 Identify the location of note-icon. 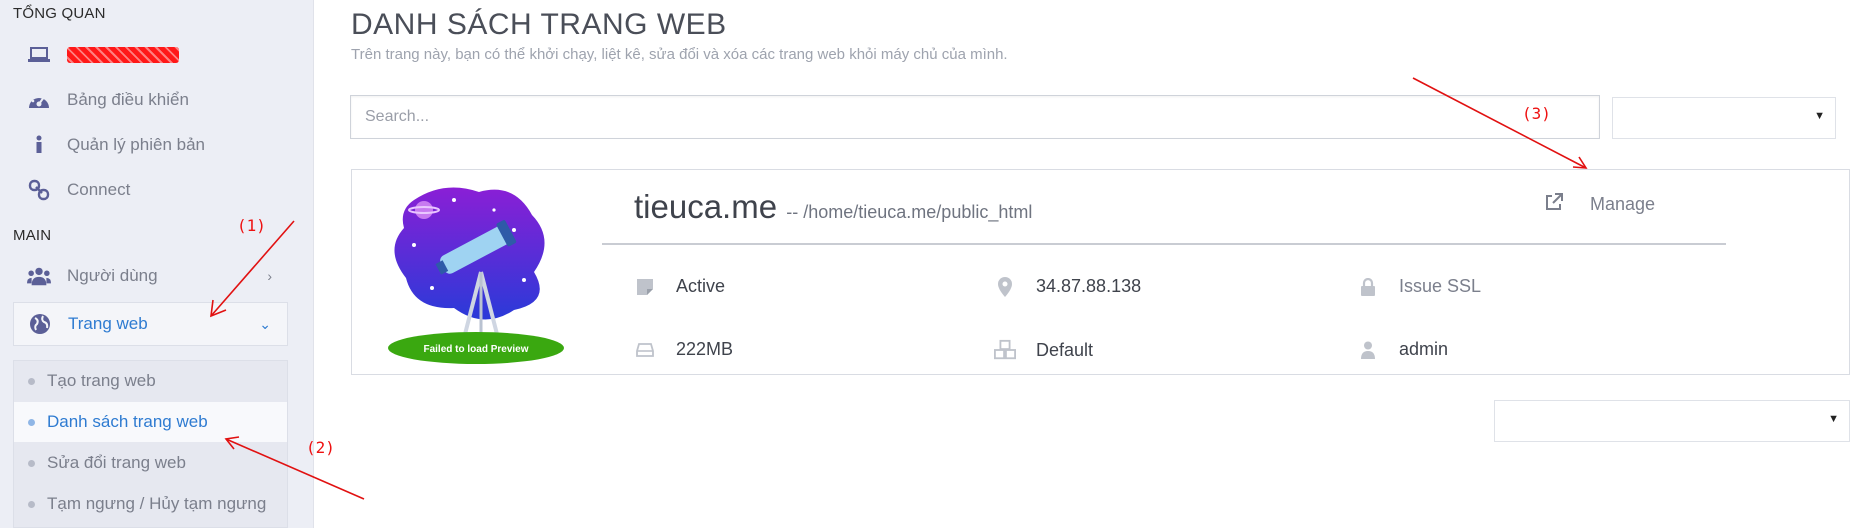
(645, 286).